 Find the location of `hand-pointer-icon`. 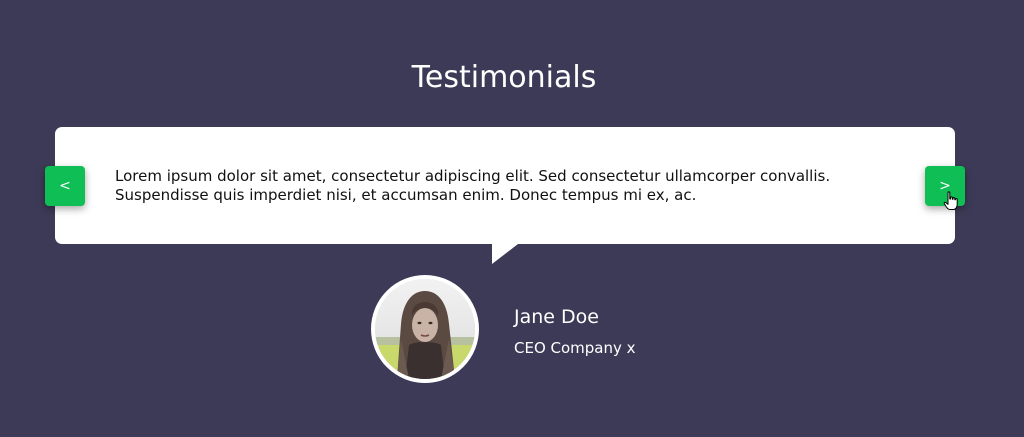

hand-pointer-icon is located at coordinates (950, 200).